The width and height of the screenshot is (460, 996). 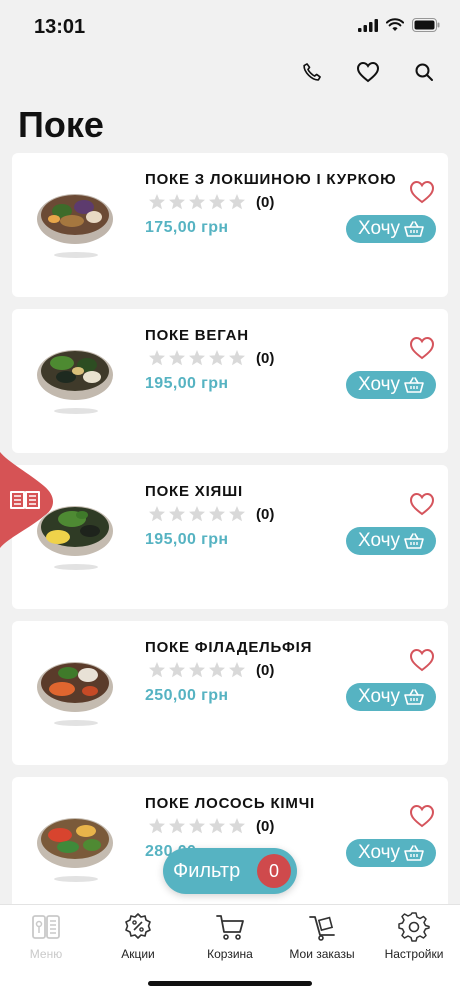 What do you see at coordinates (138, 954) in the screenshot?
I see `tab-promos-label: Акции` at bounding box center [138, 954].